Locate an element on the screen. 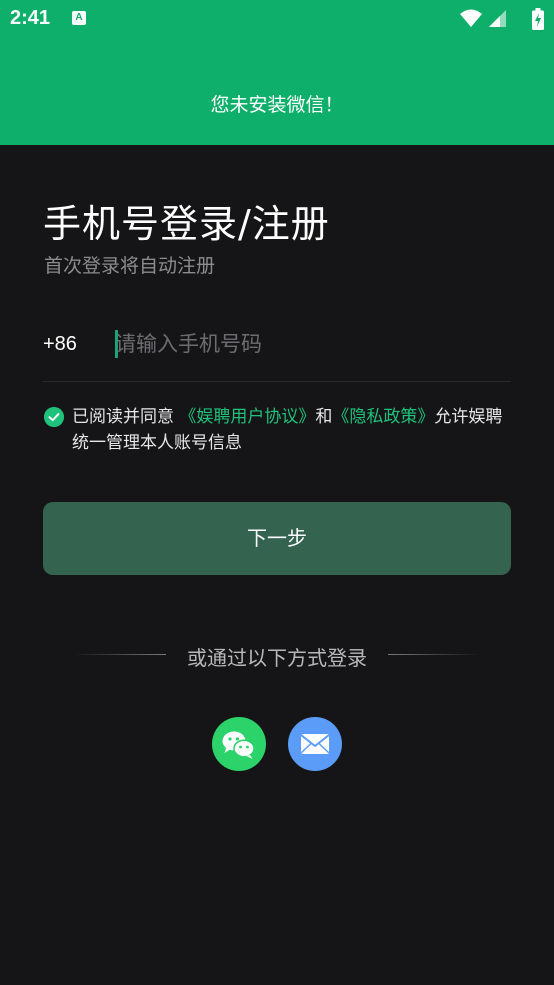 The width and height of the screenshot is (554, 985). battery-charging-icon is located at coordinates (538, 19).